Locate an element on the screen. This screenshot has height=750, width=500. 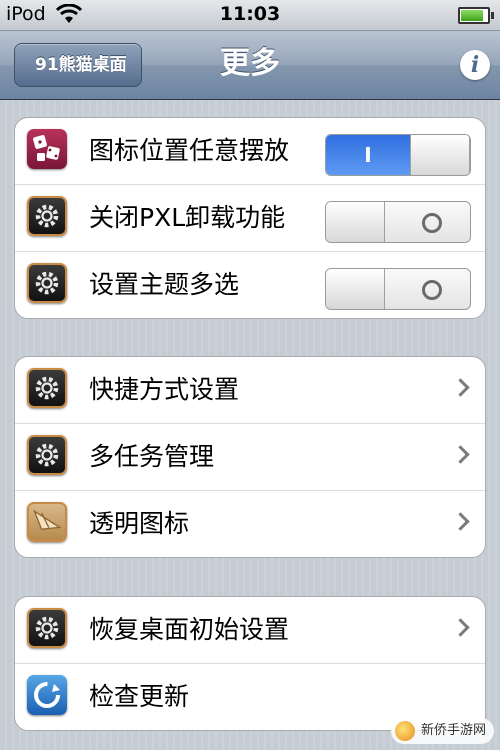
row-icon-free-placement: 图标位置任意摆放 I is located at coordinates (250, 151).